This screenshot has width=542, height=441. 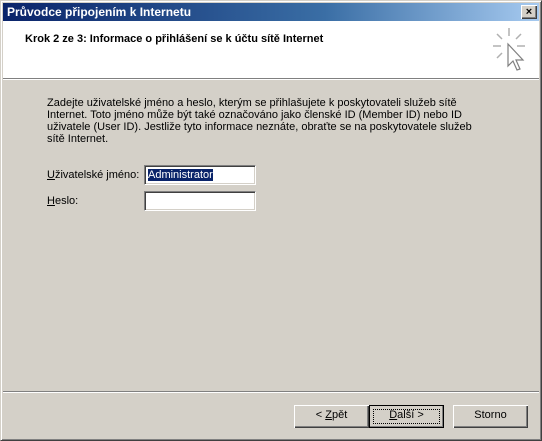 I want to click on password-field, so click(x=200, y=201).